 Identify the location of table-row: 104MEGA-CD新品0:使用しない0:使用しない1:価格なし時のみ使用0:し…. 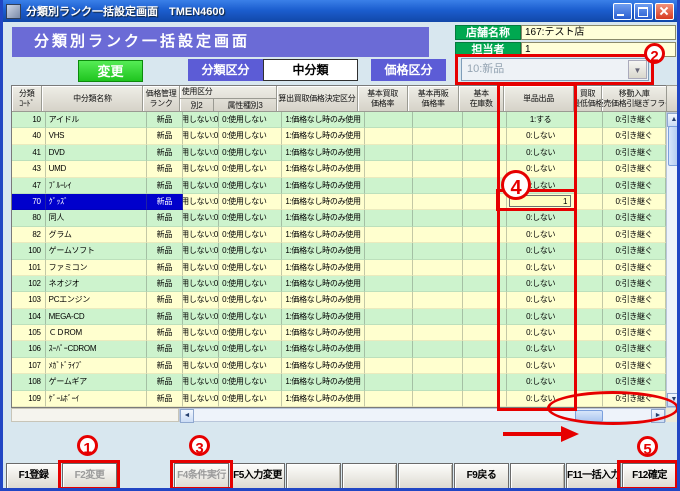
(339, 317).